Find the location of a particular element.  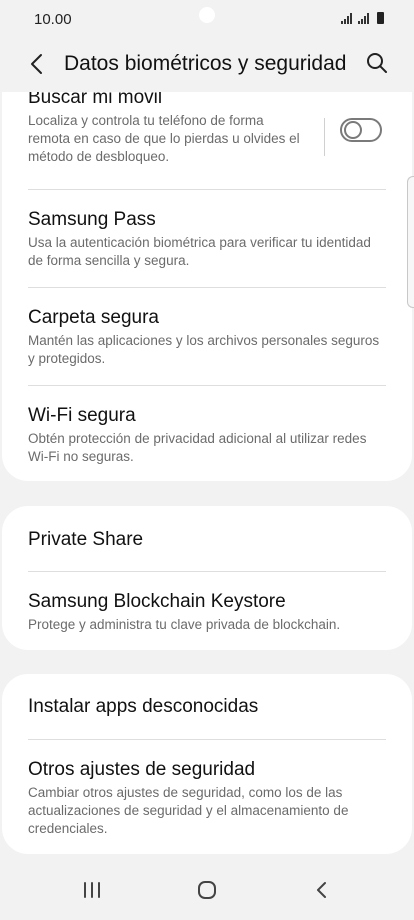

home-icon is located at coordinates (207, 890).